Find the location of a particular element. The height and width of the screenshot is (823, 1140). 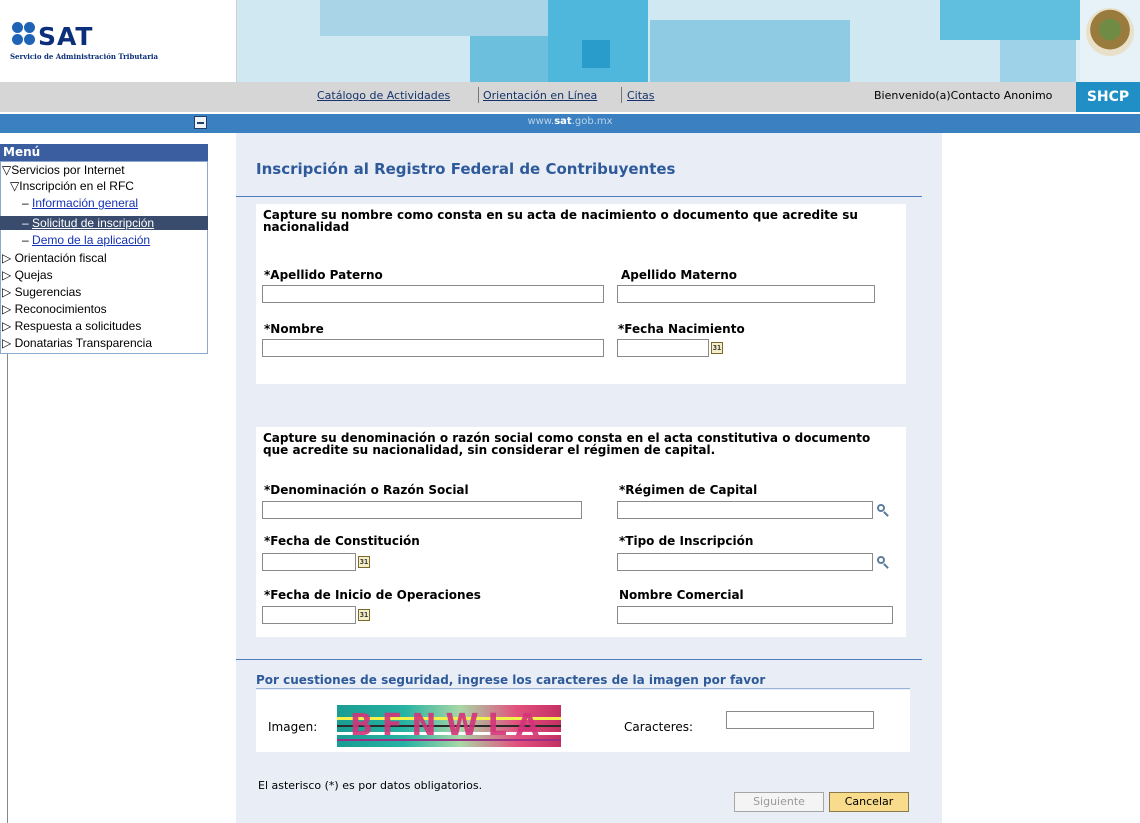

denominacion-label: *Denominación o Razón Social is located at coordinates (366, 490).